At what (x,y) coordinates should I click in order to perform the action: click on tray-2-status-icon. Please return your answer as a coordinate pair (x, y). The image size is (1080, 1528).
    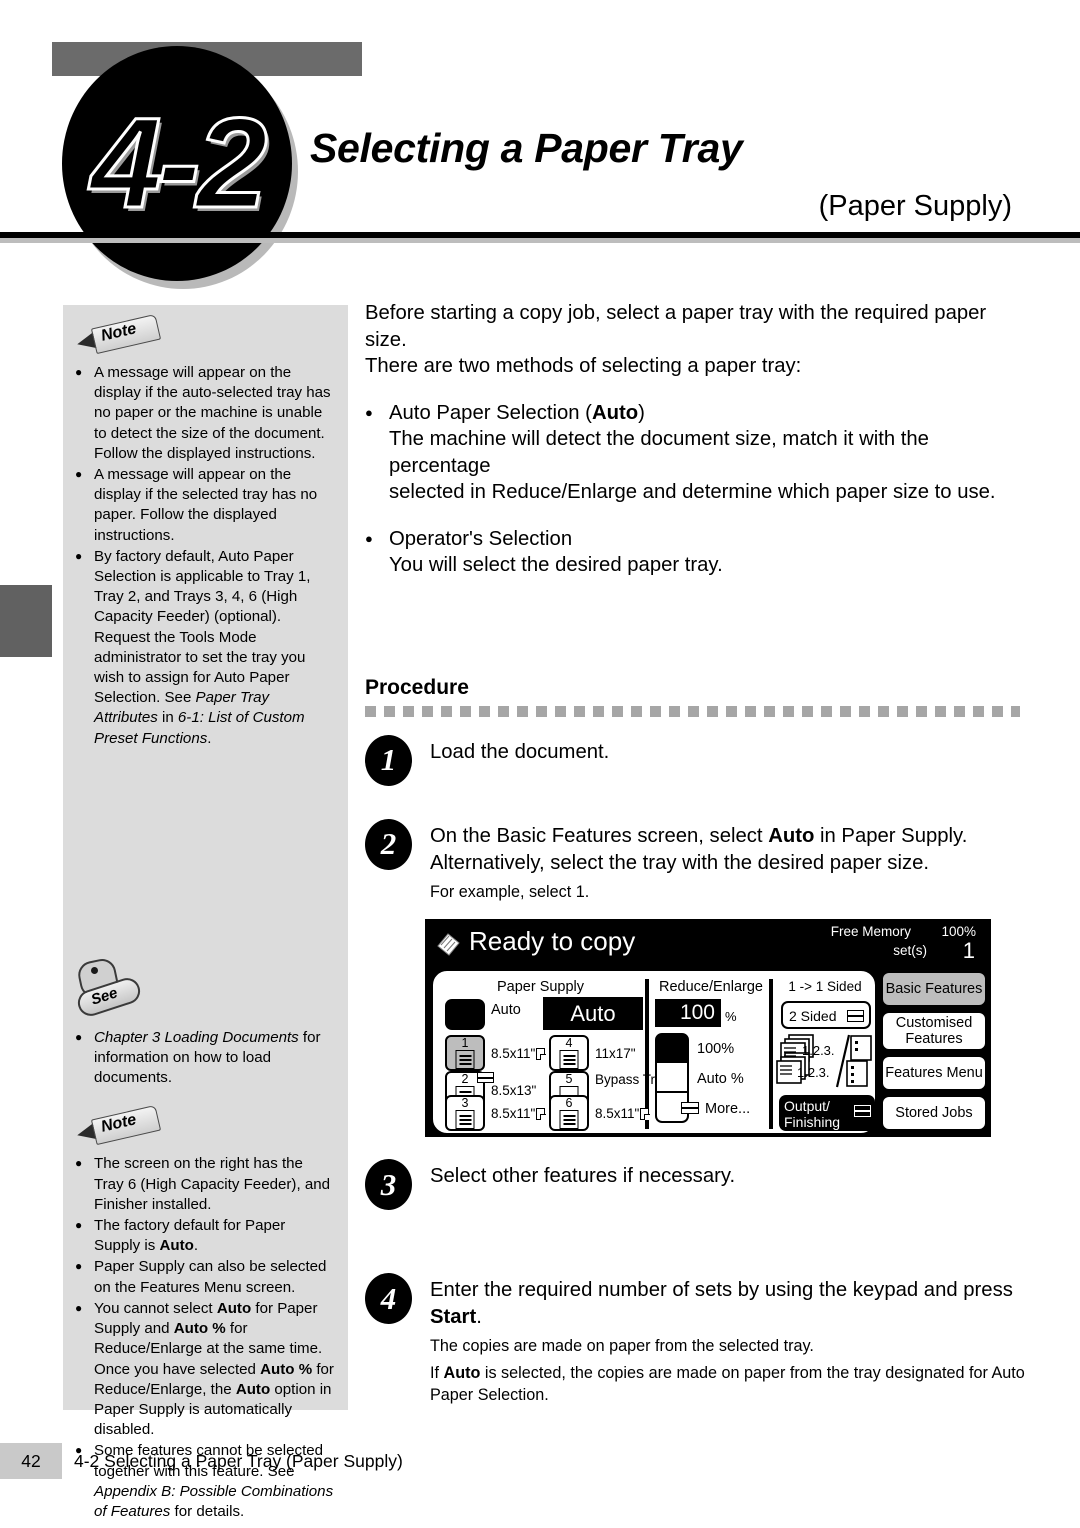
    Looking at the image, I should click on (485, 1077).